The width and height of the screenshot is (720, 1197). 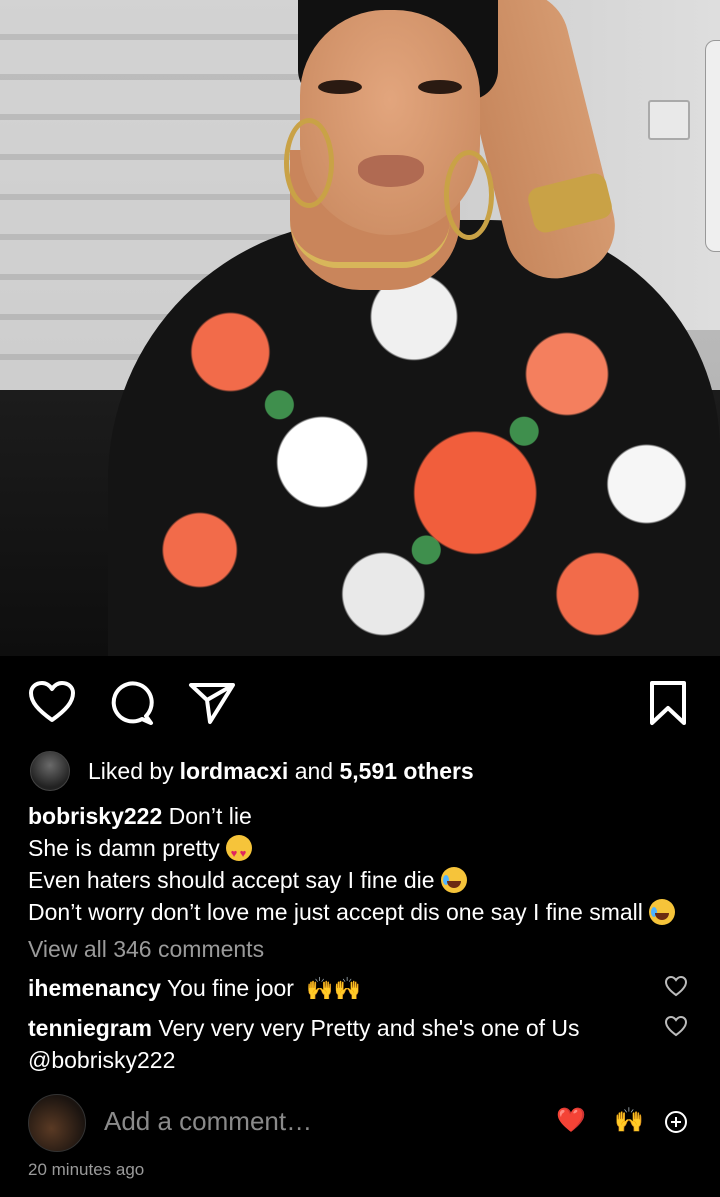 I want to click on hoop-earring-right, so click(x=469, y=195).